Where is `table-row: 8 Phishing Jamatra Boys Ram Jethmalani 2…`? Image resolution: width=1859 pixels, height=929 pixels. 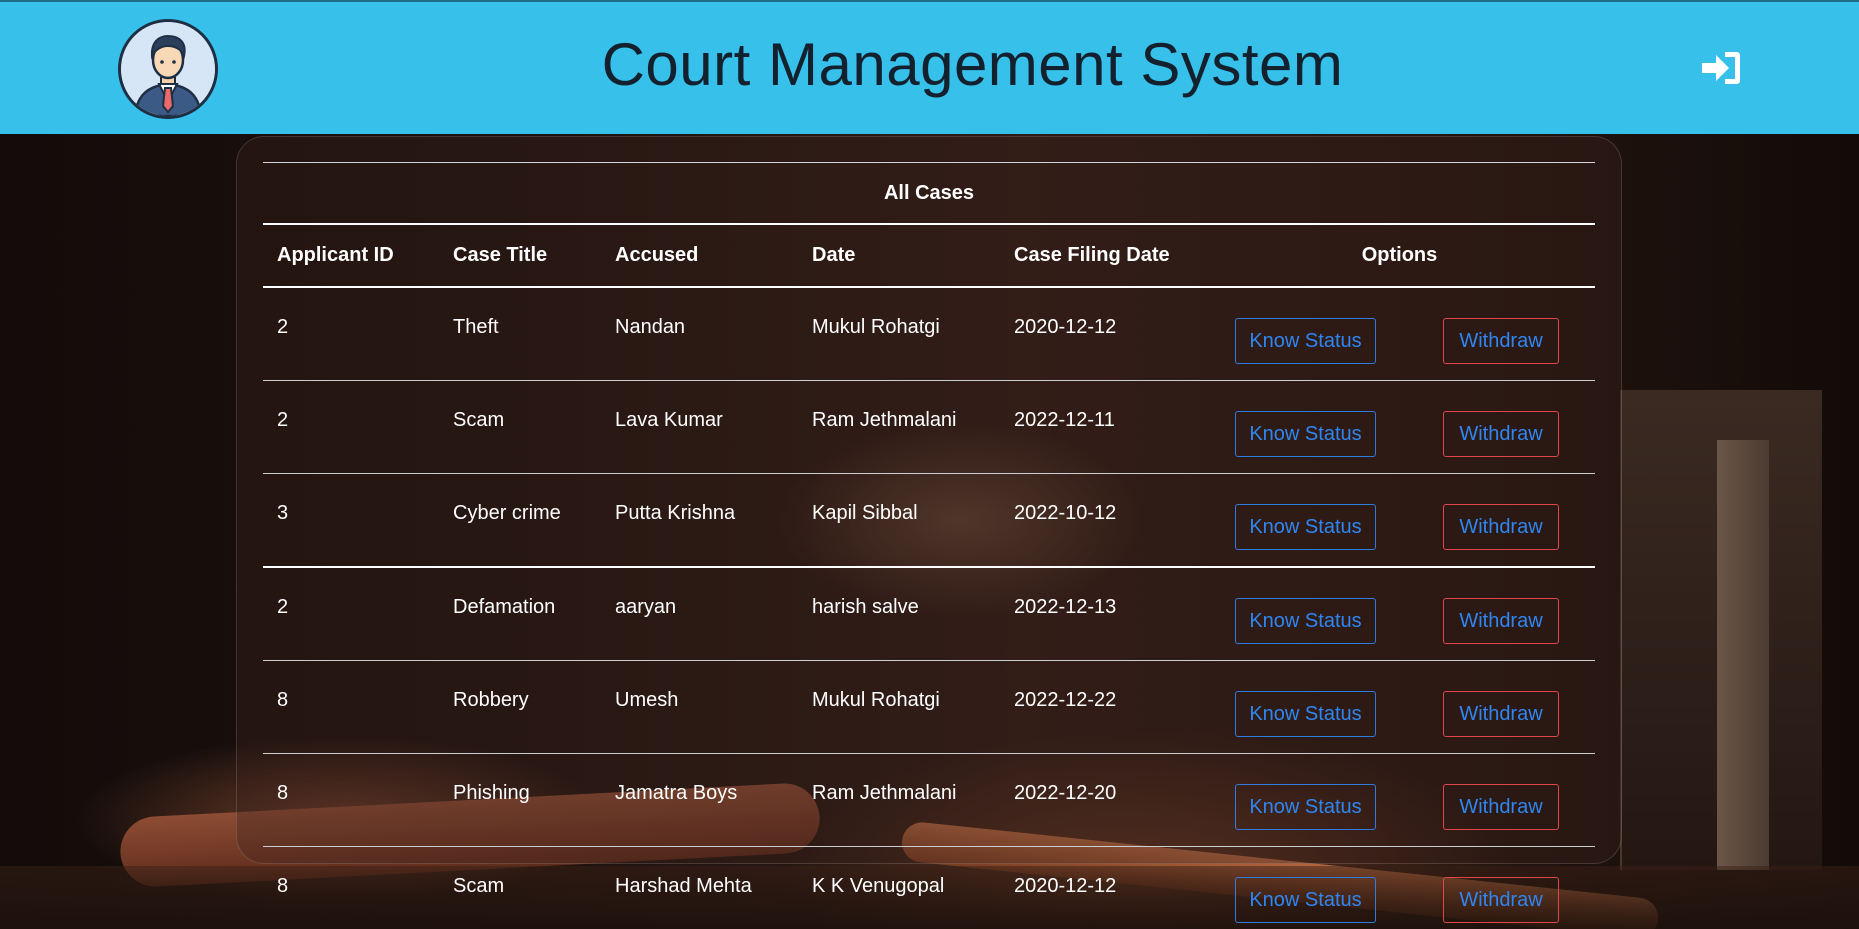
table-row: 8 Phishing Jamatra Boys Ram Jethmalani 2… is located at coordinates (929, 800).